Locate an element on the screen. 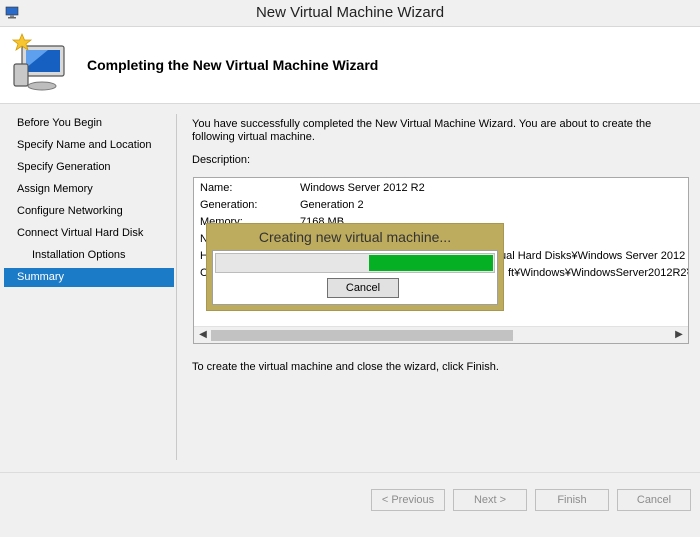 The image size is (700, 537). desc-value: Windows Server 2012 R2 is located at coordinates (362, 188).